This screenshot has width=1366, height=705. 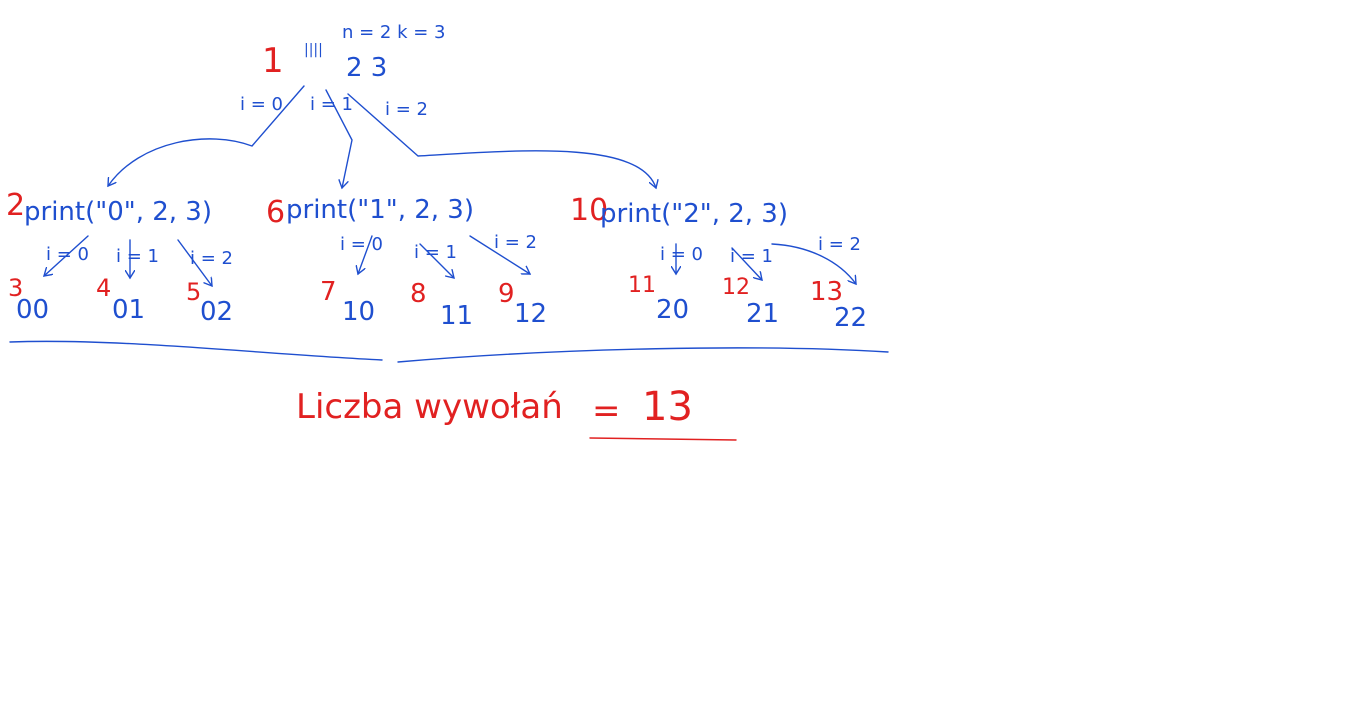 I want to click on summary-label: Liczba wywołań, so click(x=429, y=407).